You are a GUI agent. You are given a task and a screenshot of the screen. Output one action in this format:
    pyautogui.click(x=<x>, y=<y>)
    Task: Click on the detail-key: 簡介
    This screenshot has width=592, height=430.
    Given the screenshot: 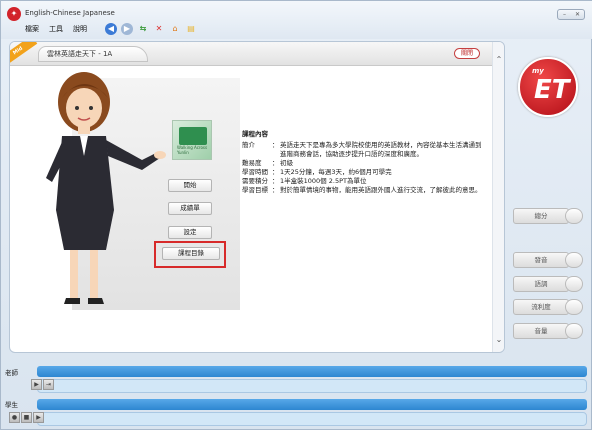 What is the action you would take?
    pyautogui.click(x=248, y=145)
    